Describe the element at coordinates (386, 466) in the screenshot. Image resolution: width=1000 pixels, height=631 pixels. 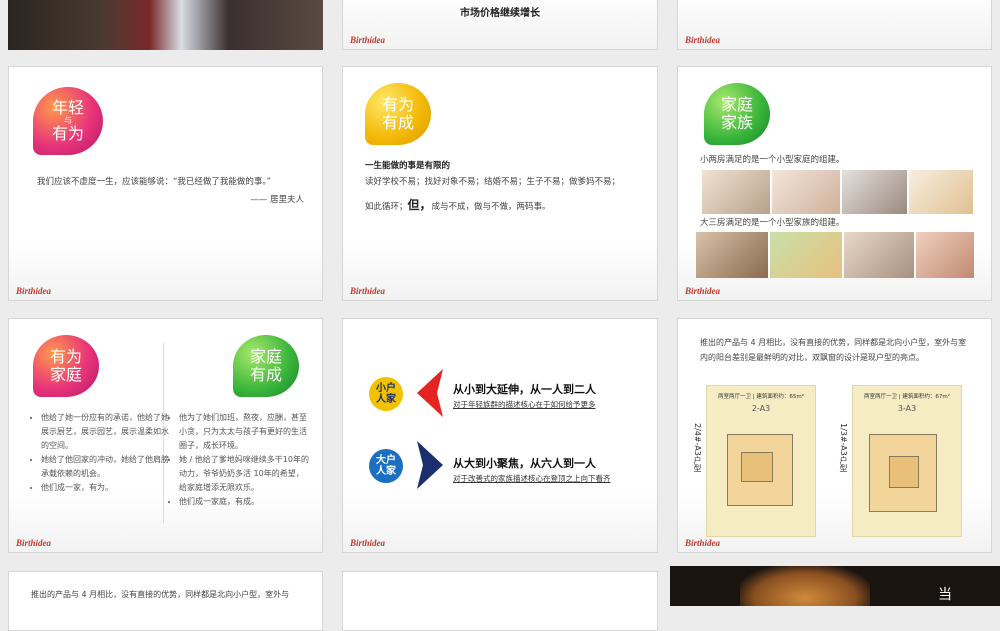
I see `large-unit-badge: 大户 人家` at that location.